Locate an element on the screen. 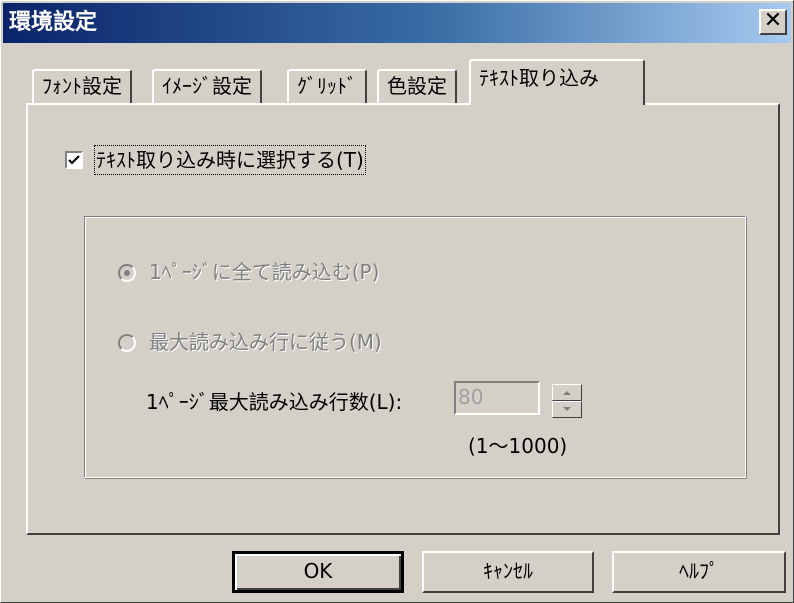  select-on-import-label: ﾃｷｽﾄ取り込み時に選択する(T) is located at coordinates (230, 160).